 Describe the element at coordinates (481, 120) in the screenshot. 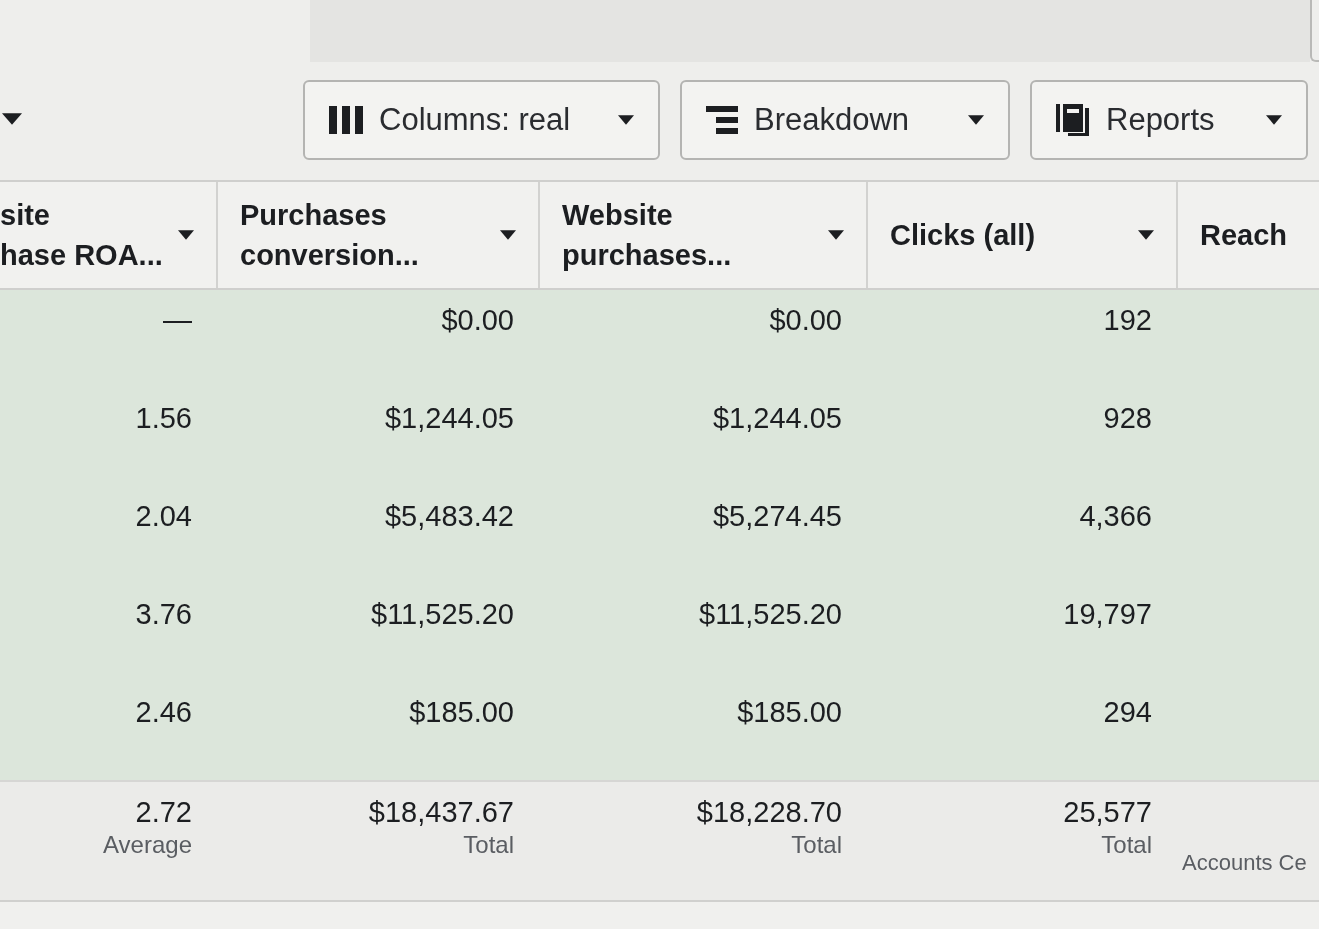

I see `toolbar-dropdown-button: Columns: real` at that location.